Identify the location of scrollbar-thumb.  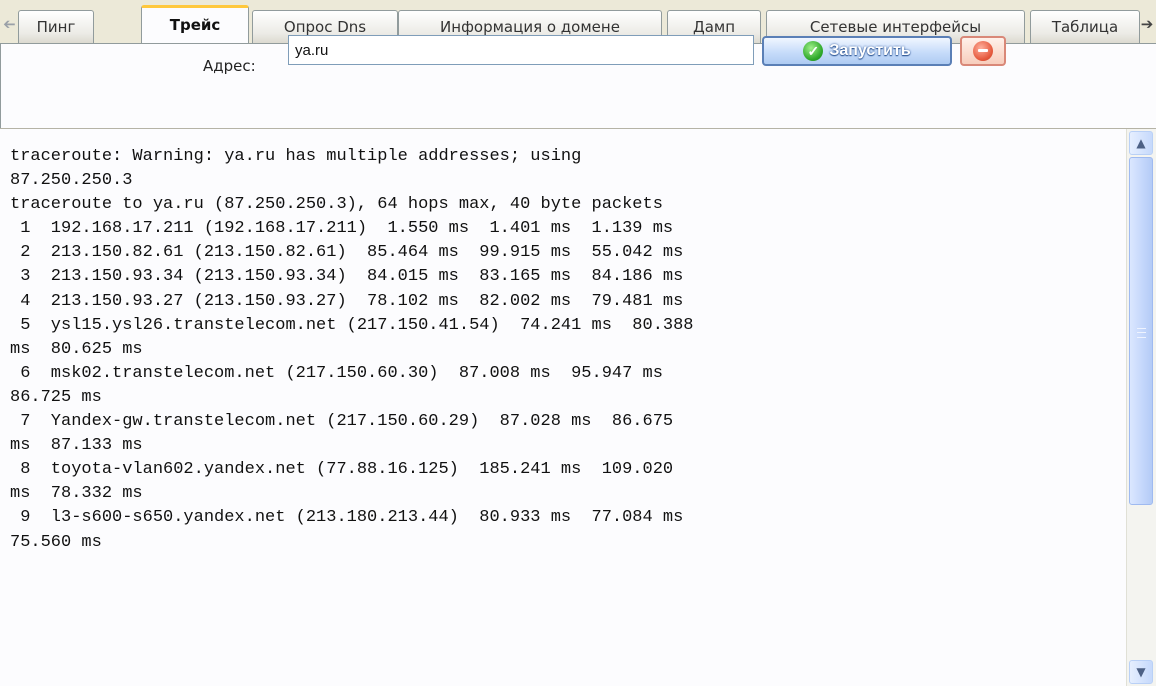
(1141, 331).